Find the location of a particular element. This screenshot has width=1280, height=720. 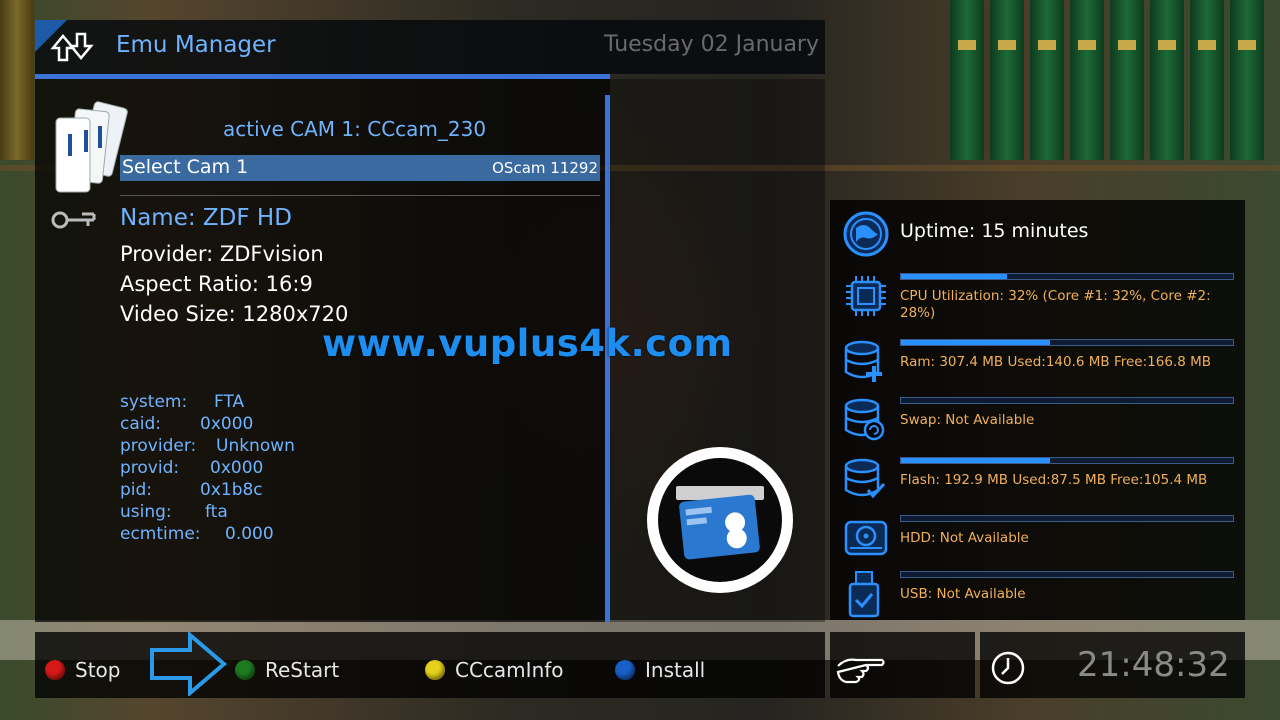

system-row-text: HDD: Not Available is located at coordinates (964, 538).